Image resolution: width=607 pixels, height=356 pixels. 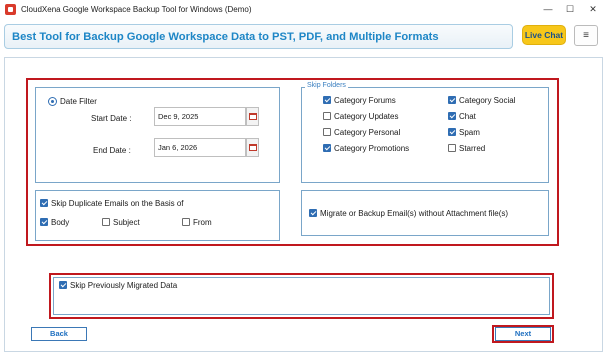 I want to click on subject-label: Subject, so click(x=126, y=222).